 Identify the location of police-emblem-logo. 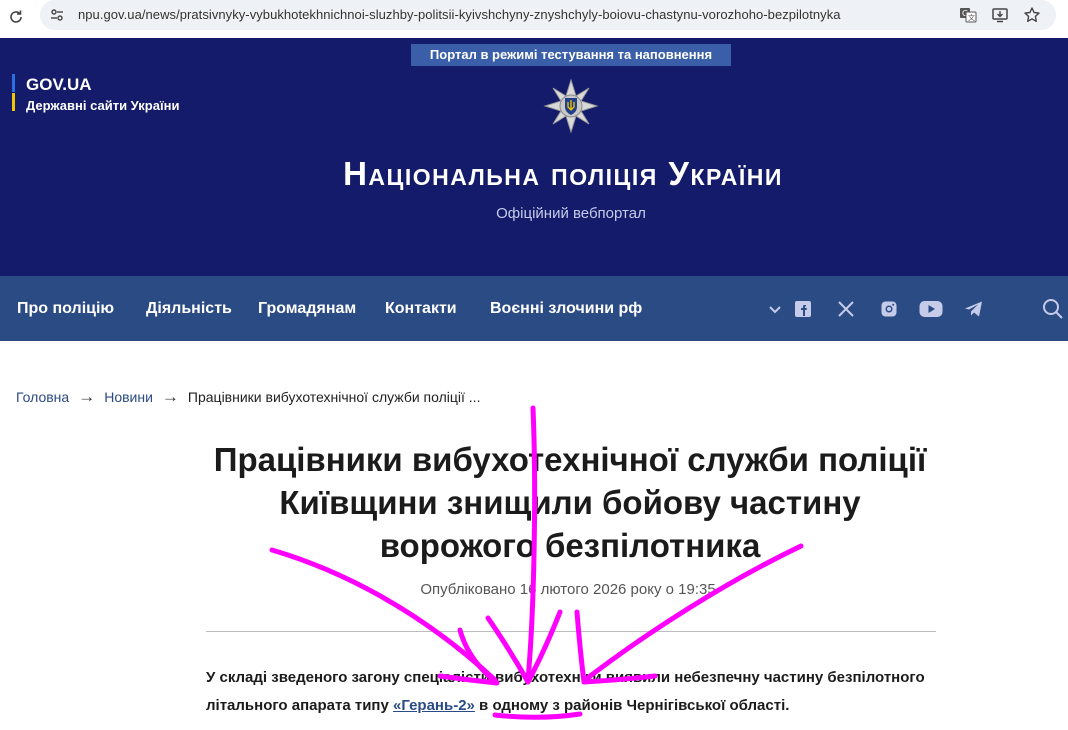
(571, 106).